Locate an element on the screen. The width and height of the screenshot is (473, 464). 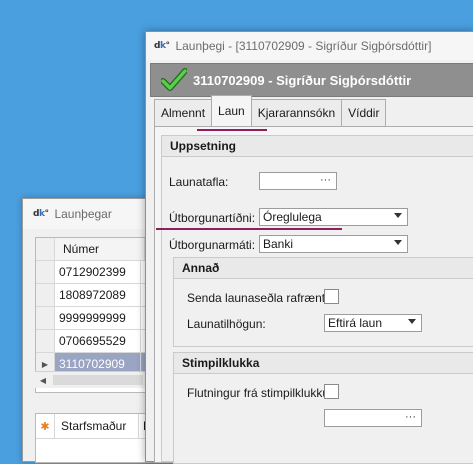
scrollbar-thumb is located at coordinates (98, 380).